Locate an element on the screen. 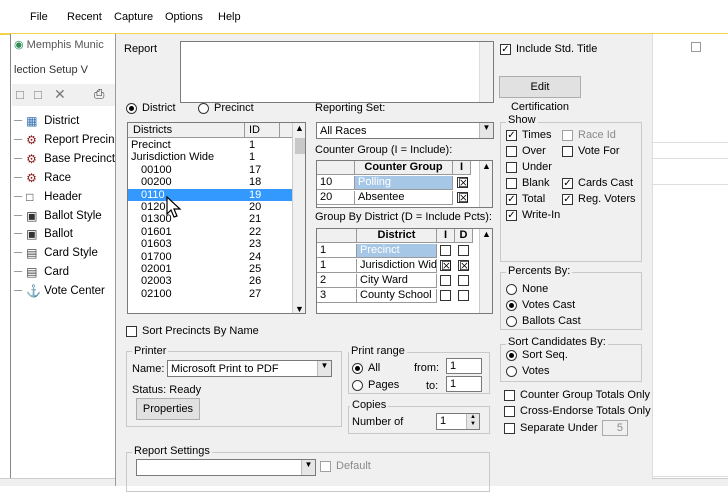  group-district-id: 3 is located at coordinates (337, 296).